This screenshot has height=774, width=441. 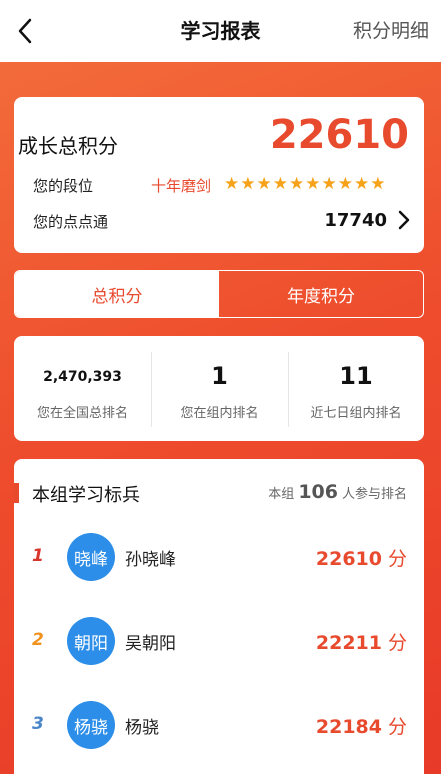 What do you see at coordinates (71, 222) in the screenshot?
I see `points-label: 您的点点通` at bounding box center [71, 222].